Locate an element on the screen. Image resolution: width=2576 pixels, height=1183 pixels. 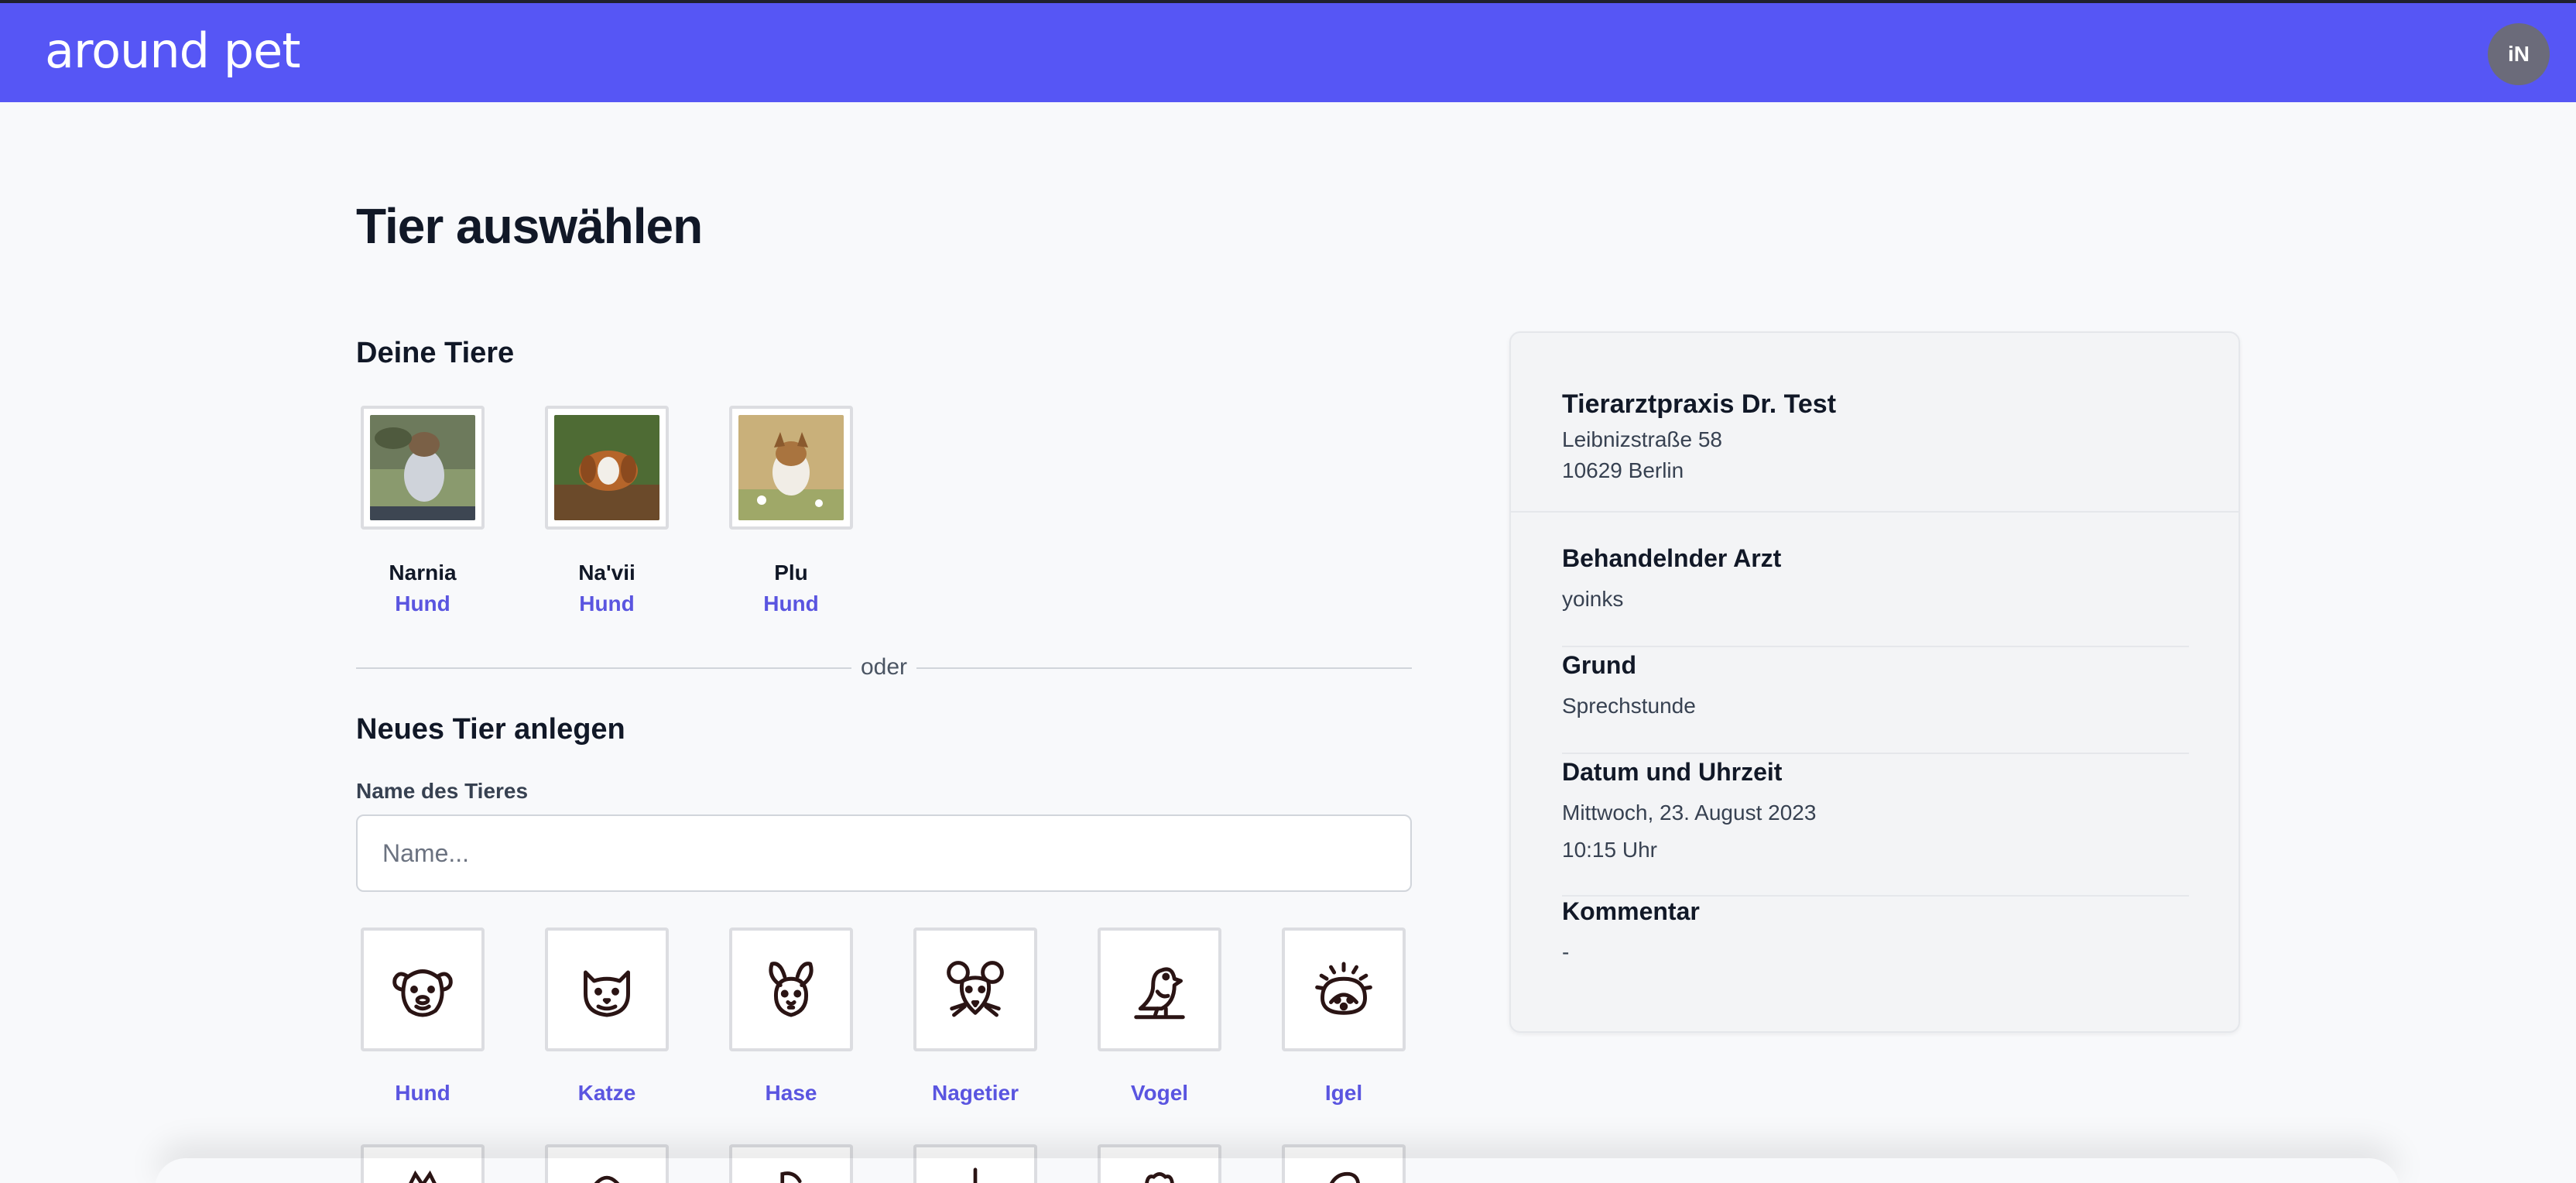
cat-icon is located at coordinates (607, 993).